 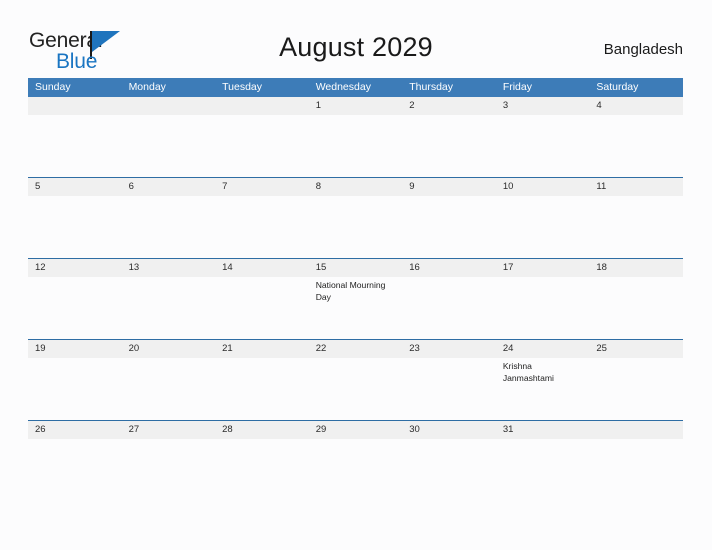 I want to click on day-number: 16, so click(x=449, y=268).